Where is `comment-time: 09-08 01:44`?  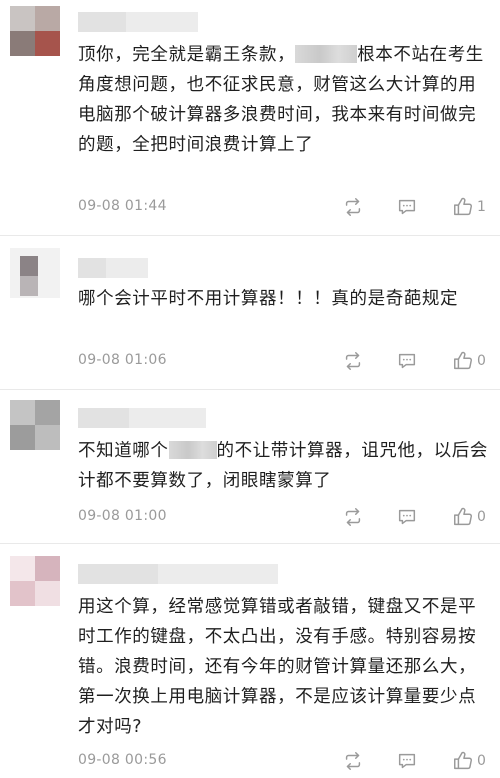 comment-time: 09-08 01:44 is located at coordinates (122, 206).